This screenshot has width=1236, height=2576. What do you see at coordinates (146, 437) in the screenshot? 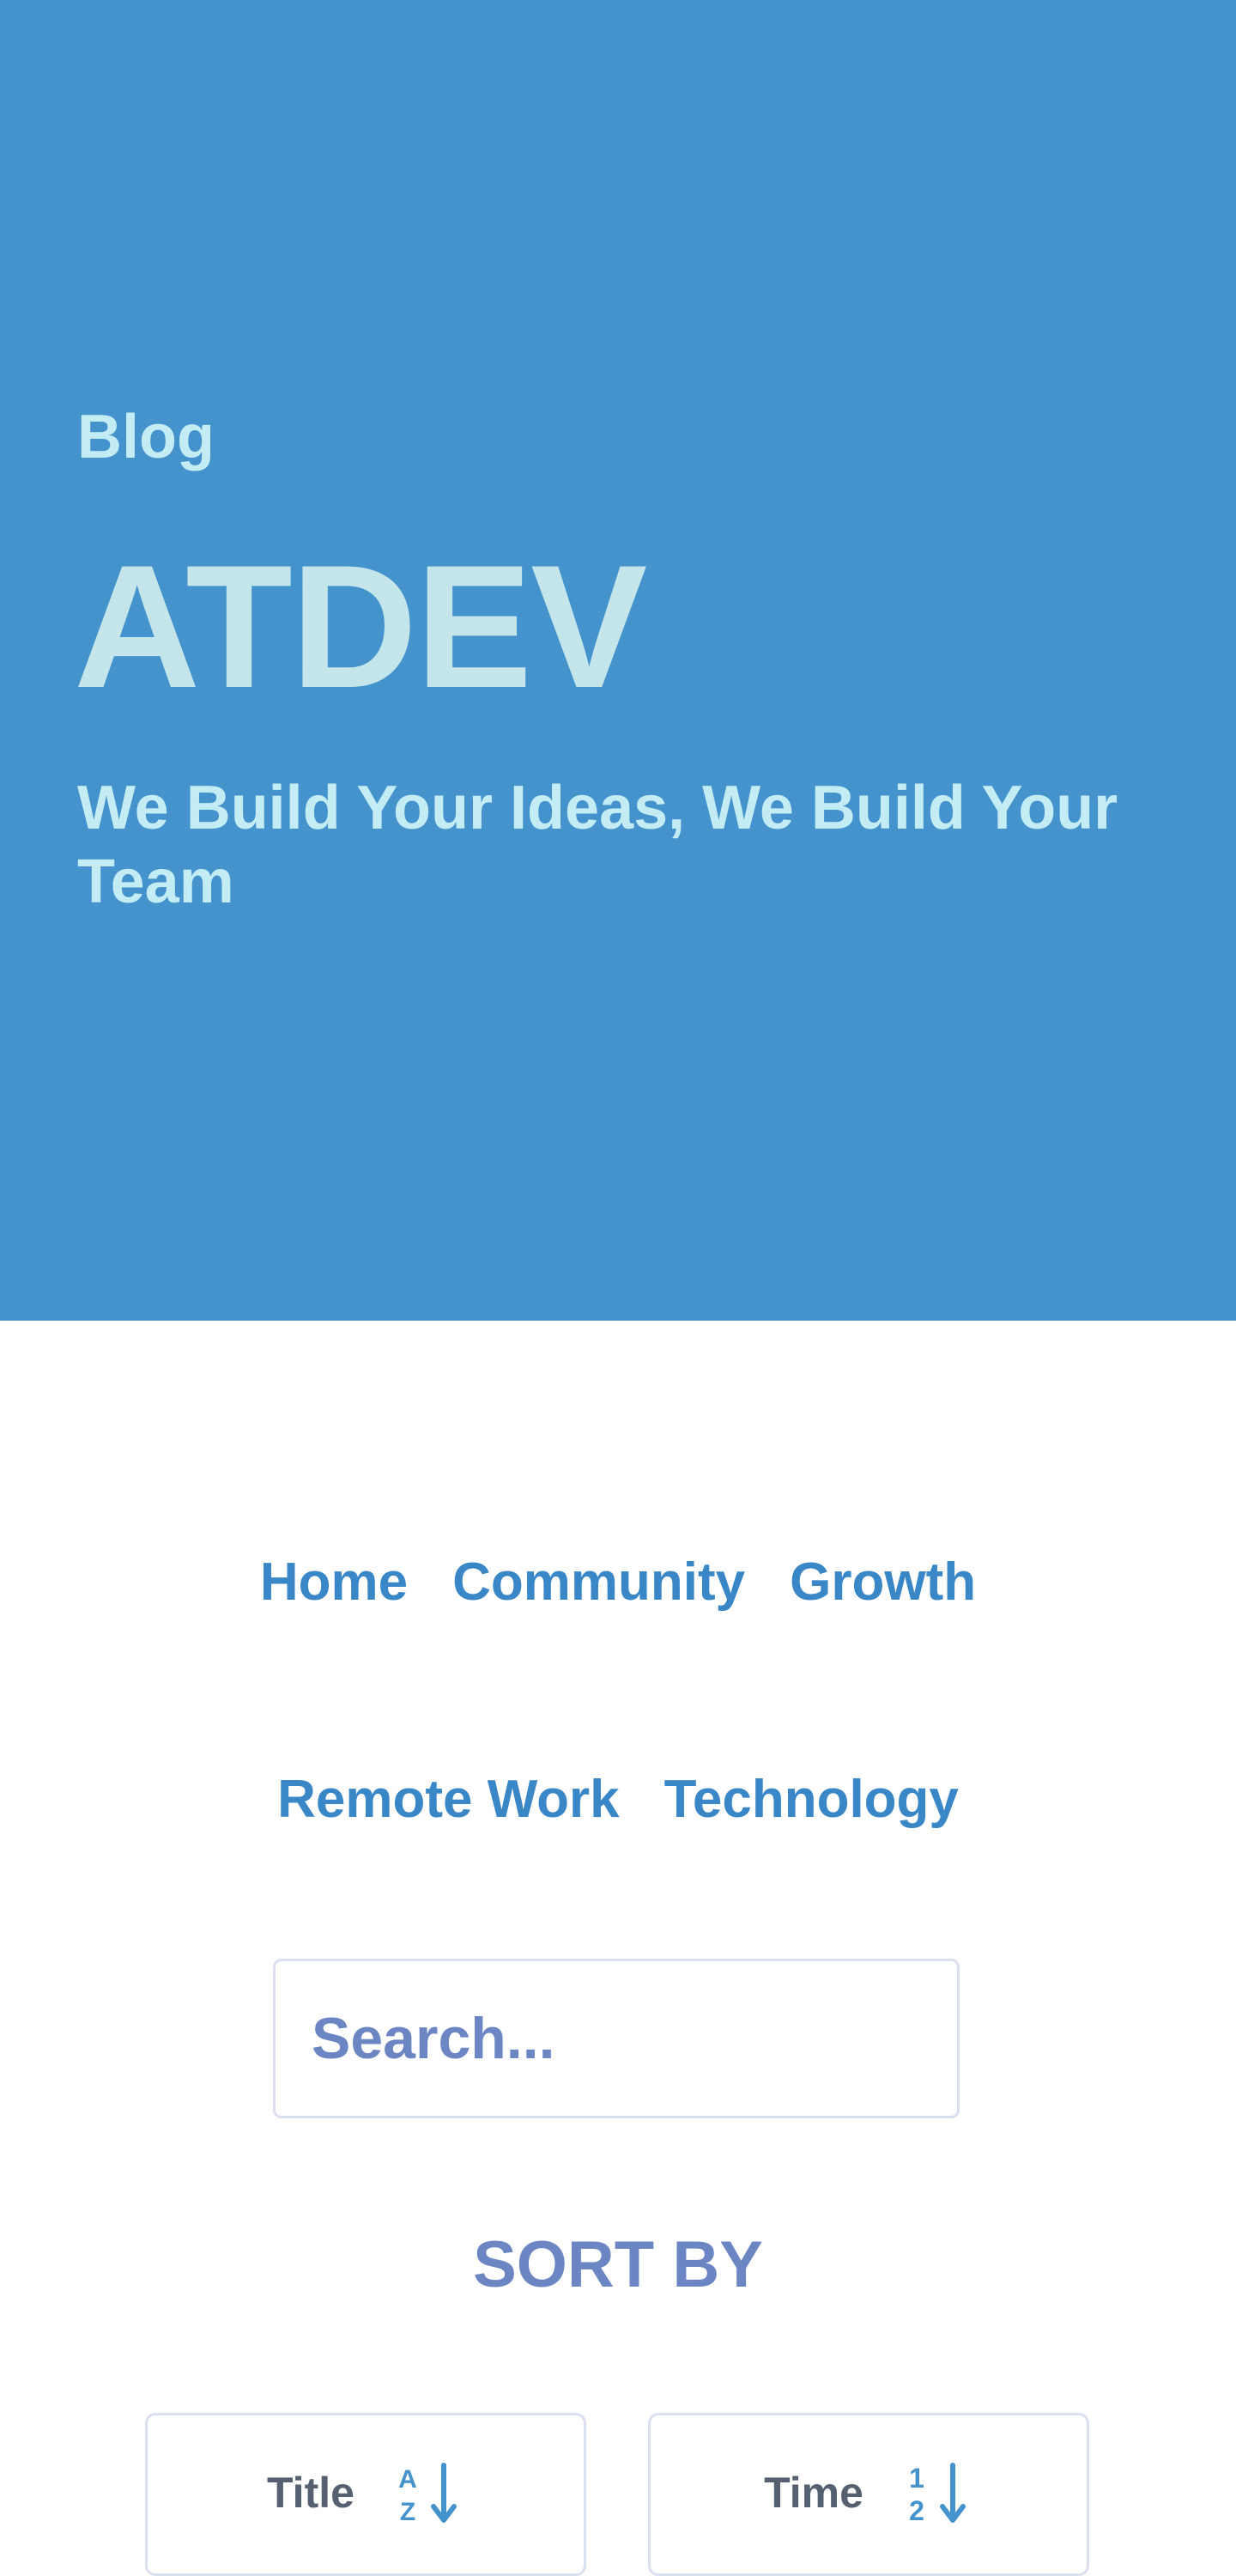
I see `hero-section-label: Blog` at bounding box center [146, 437].